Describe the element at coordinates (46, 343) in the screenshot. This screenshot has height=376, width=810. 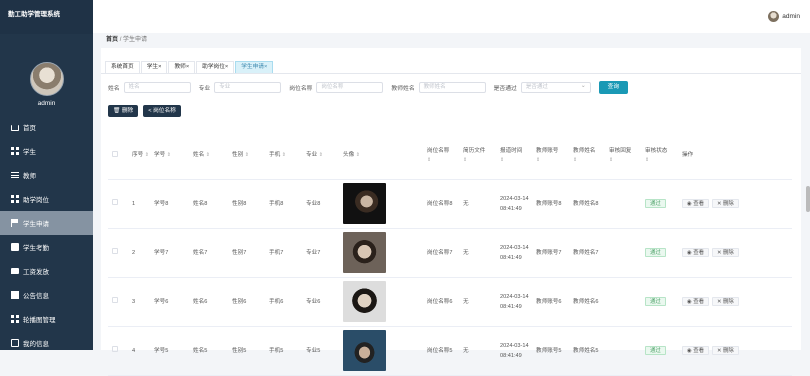
I see `sidebar-item-profile: 我的信息` at that location.